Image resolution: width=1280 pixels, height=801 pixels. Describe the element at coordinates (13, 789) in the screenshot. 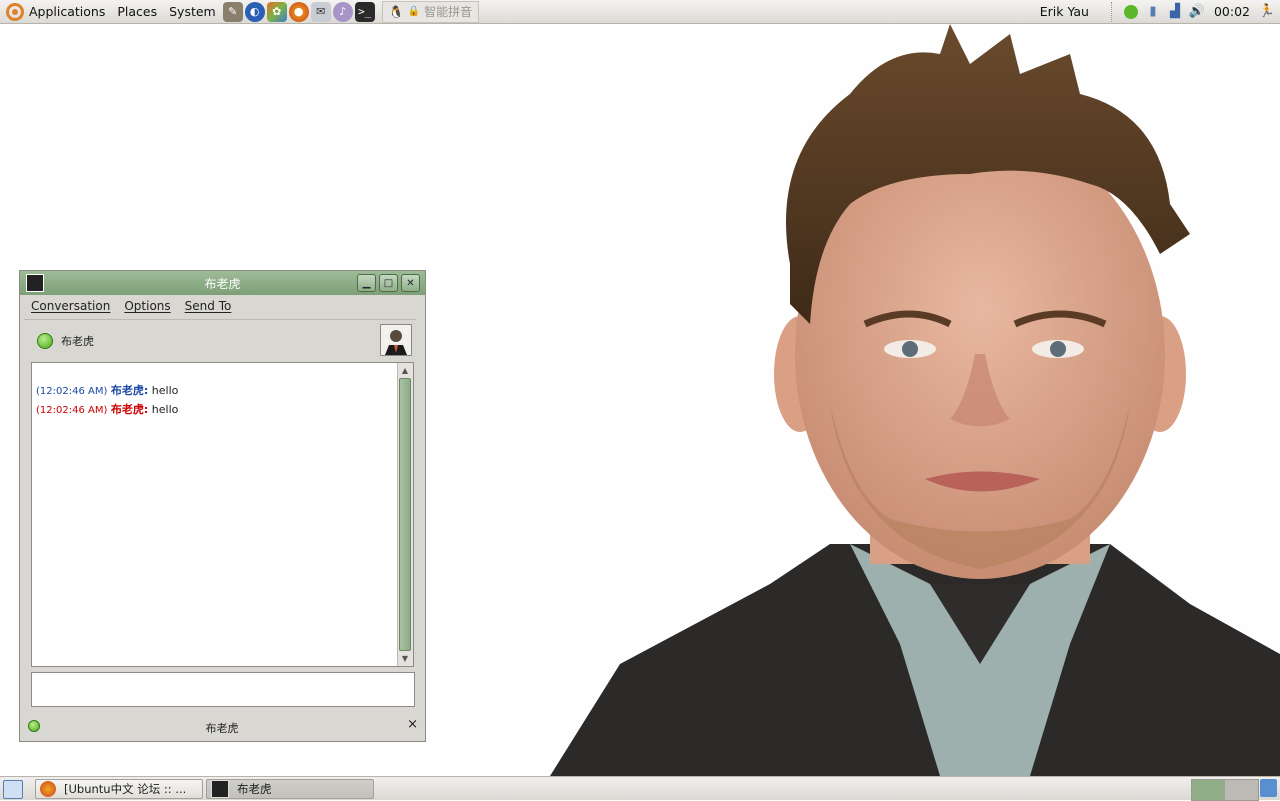

I see `show-desktop-icon` at that location.